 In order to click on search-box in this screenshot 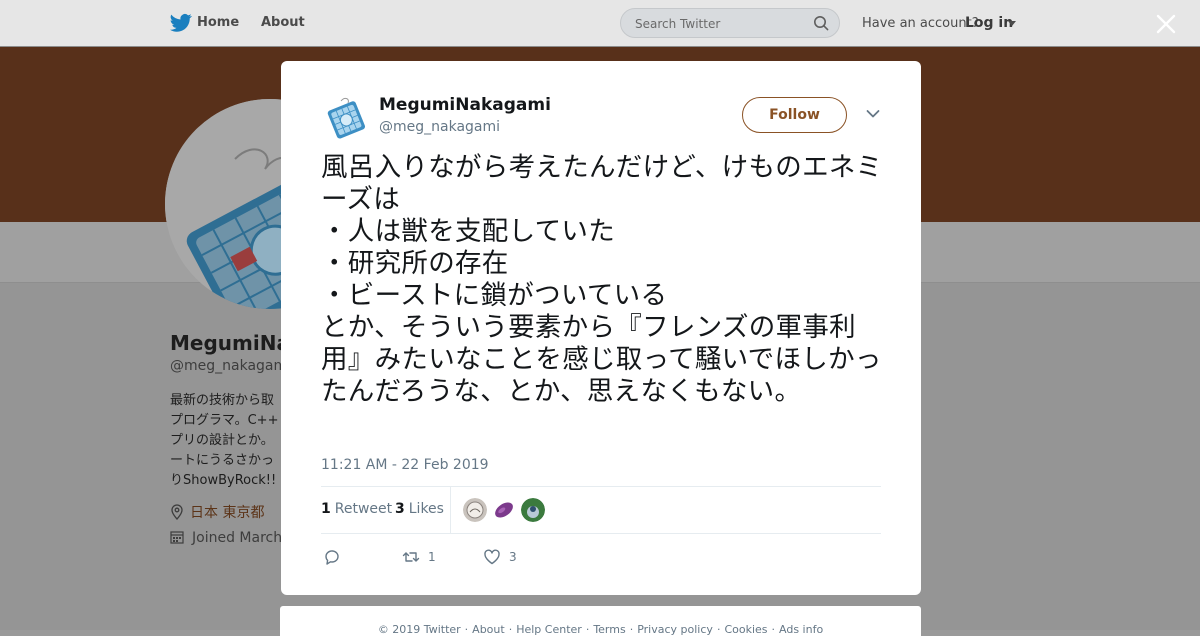, I will do `click(730, 23)`.